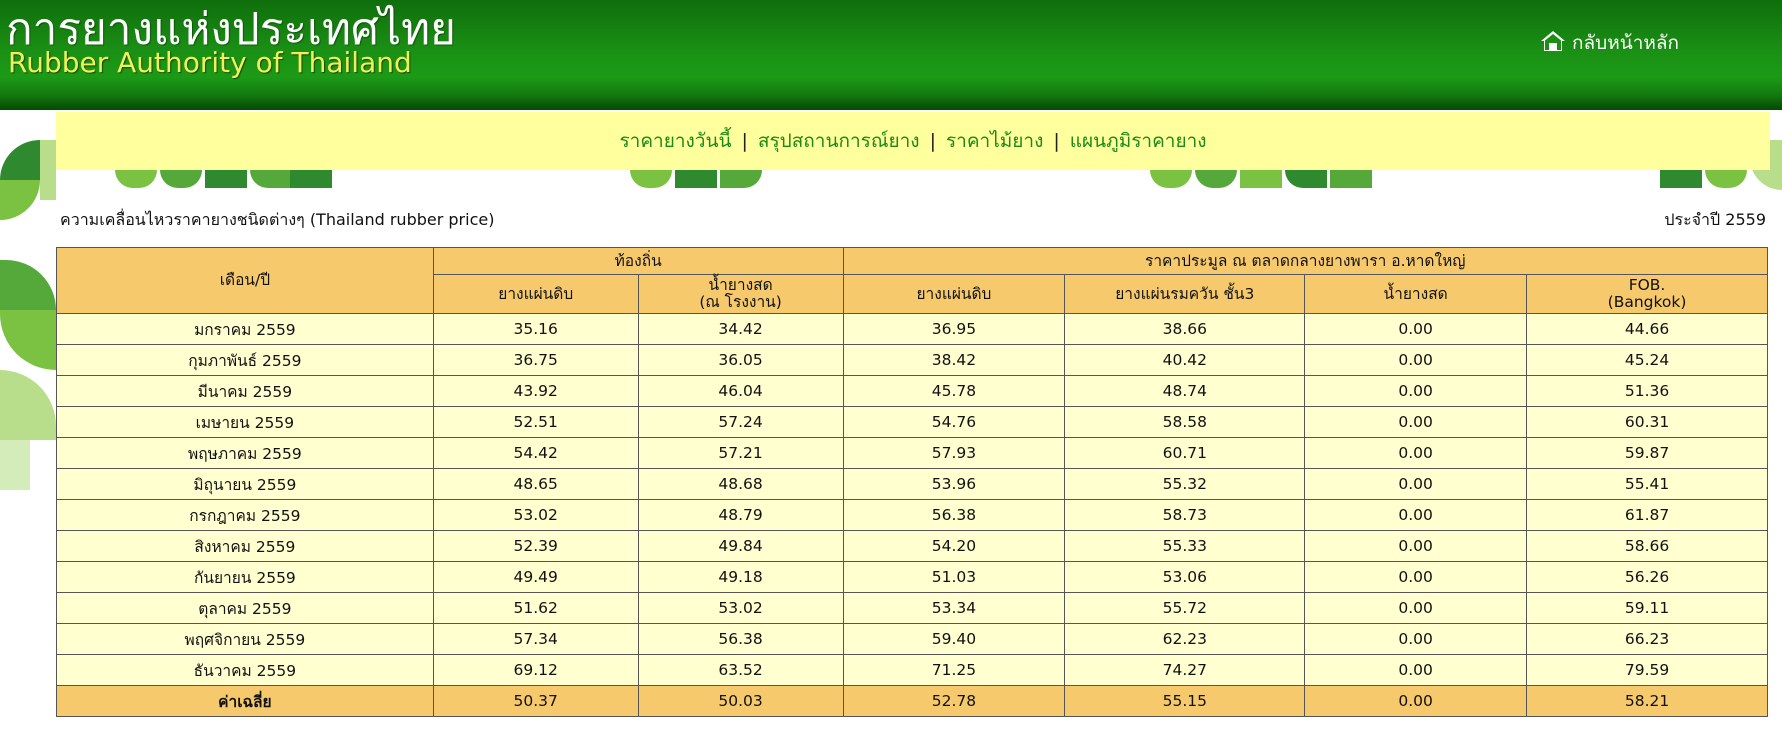  What do you see at coordinates (535, 670) in the screenshot?
I see `price-cell: 69.12` at bounding box center [535, 670].